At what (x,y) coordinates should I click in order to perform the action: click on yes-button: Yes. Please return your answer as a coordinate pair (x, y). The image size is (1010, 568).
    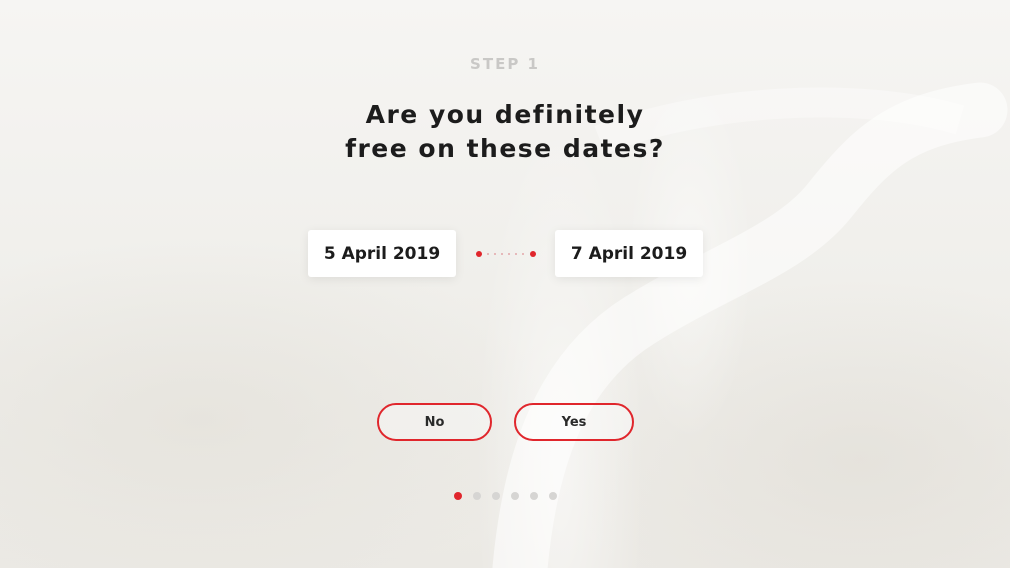
    Looking at the image, I should click on (574, 422).